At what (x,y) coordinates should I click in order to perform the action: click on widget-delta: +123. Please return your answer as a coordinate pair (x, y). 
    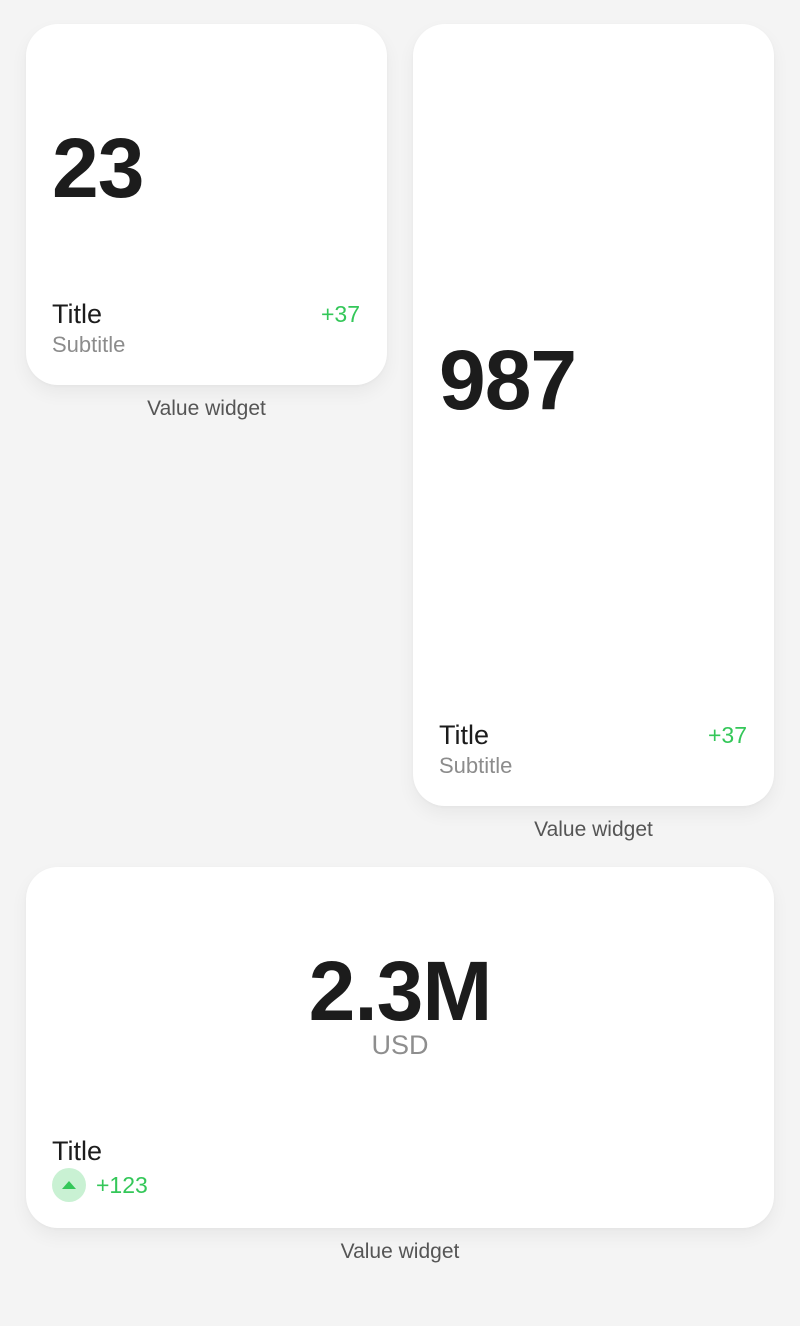
    Looking at the image, I should click on (122, 1184).